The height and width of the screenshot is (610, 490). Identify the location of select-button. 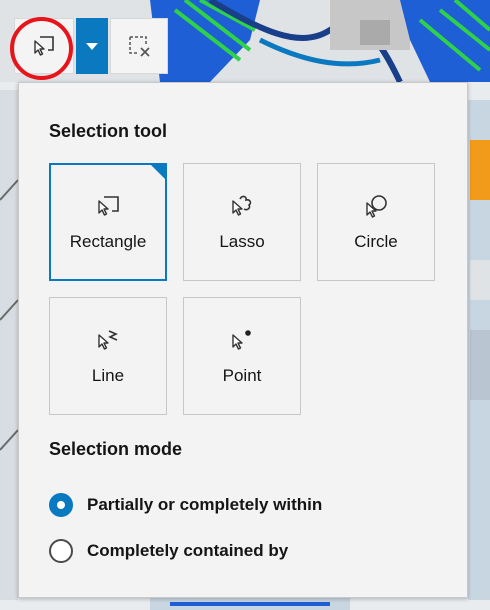
(44, 46).